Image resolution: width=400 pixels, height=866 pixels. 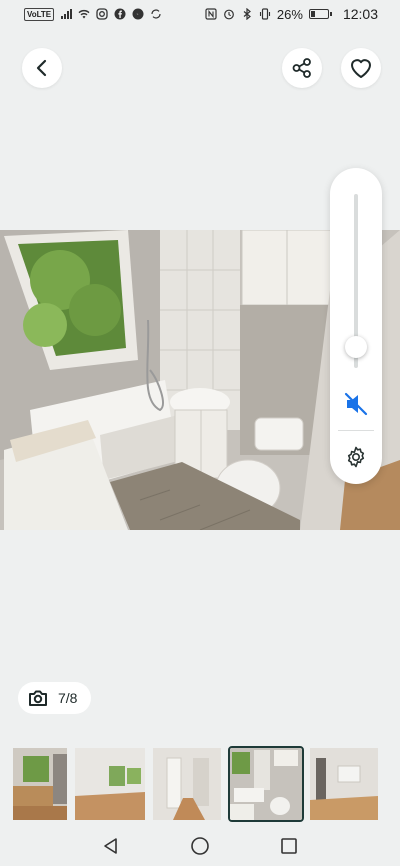 I want to click on gear-icon, so click(x=356, y=457).